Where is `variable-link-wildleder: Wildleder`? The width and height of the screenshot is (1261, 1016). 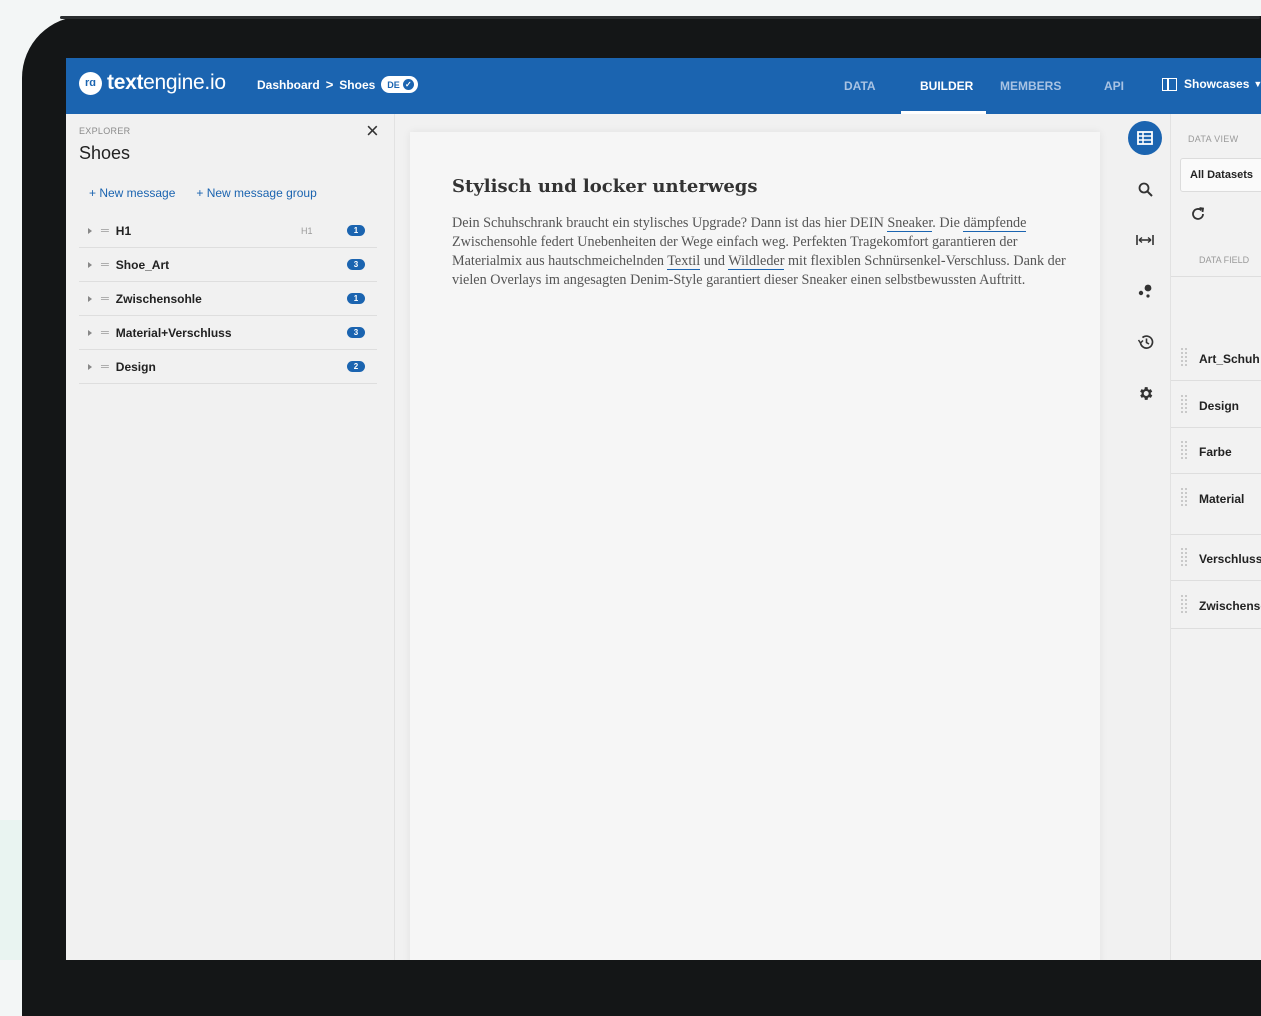 variable-link-wildleder: Wildleder is located at coordinates (756, 261).